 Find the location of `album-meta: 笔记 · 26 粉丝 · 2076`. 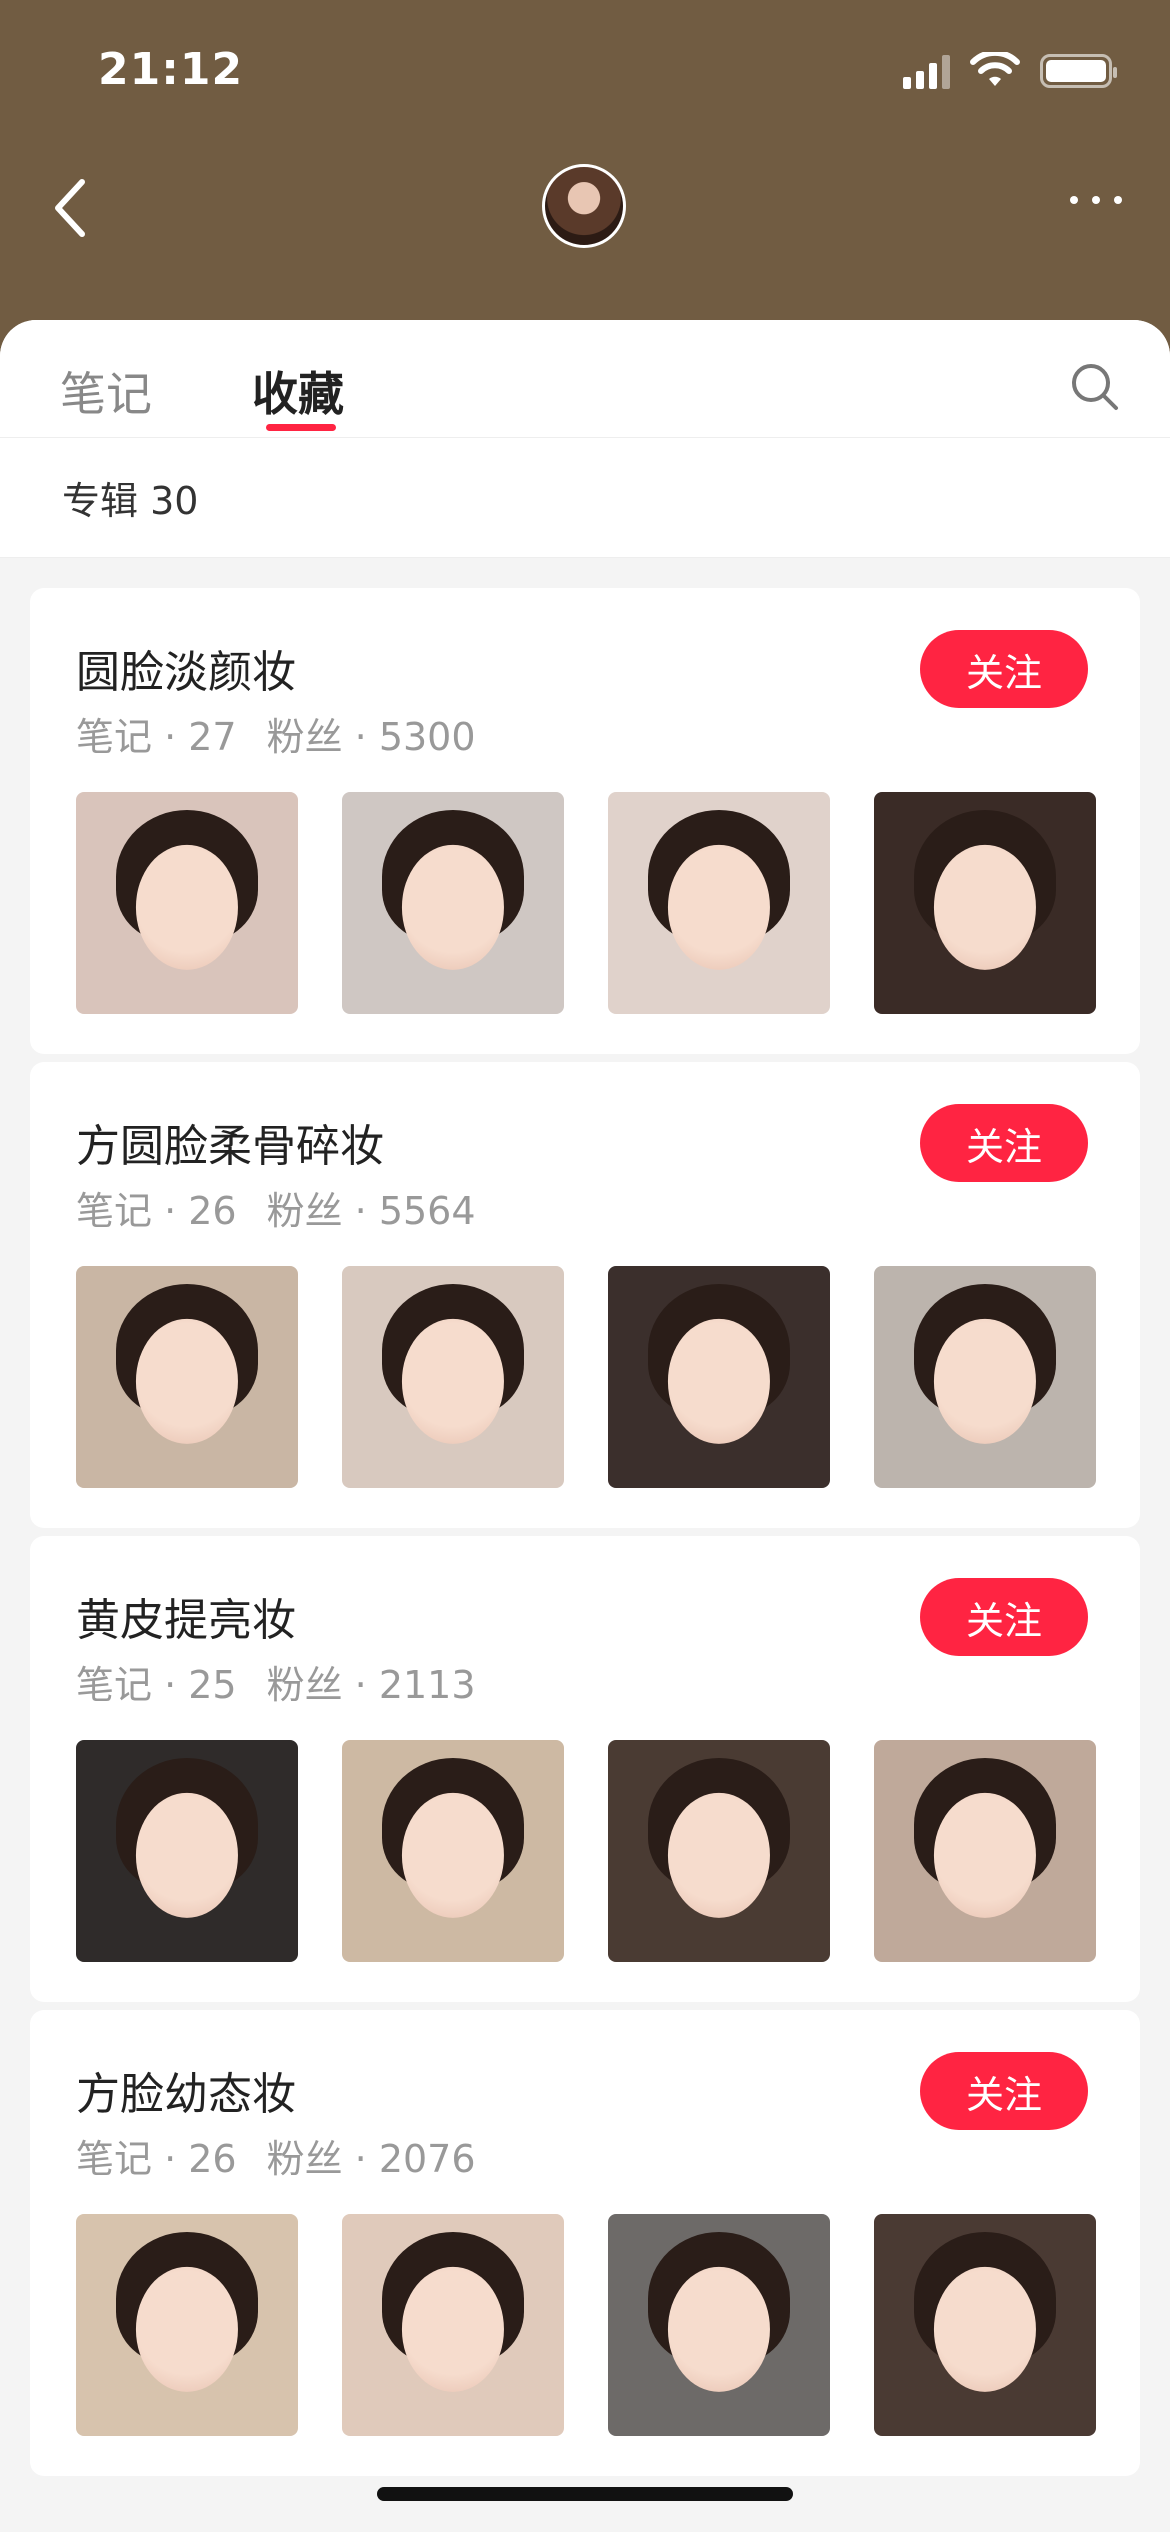

album-meta: 笔记 · 26 粉丝 · 2076 is located at coordinates (276, 2155).